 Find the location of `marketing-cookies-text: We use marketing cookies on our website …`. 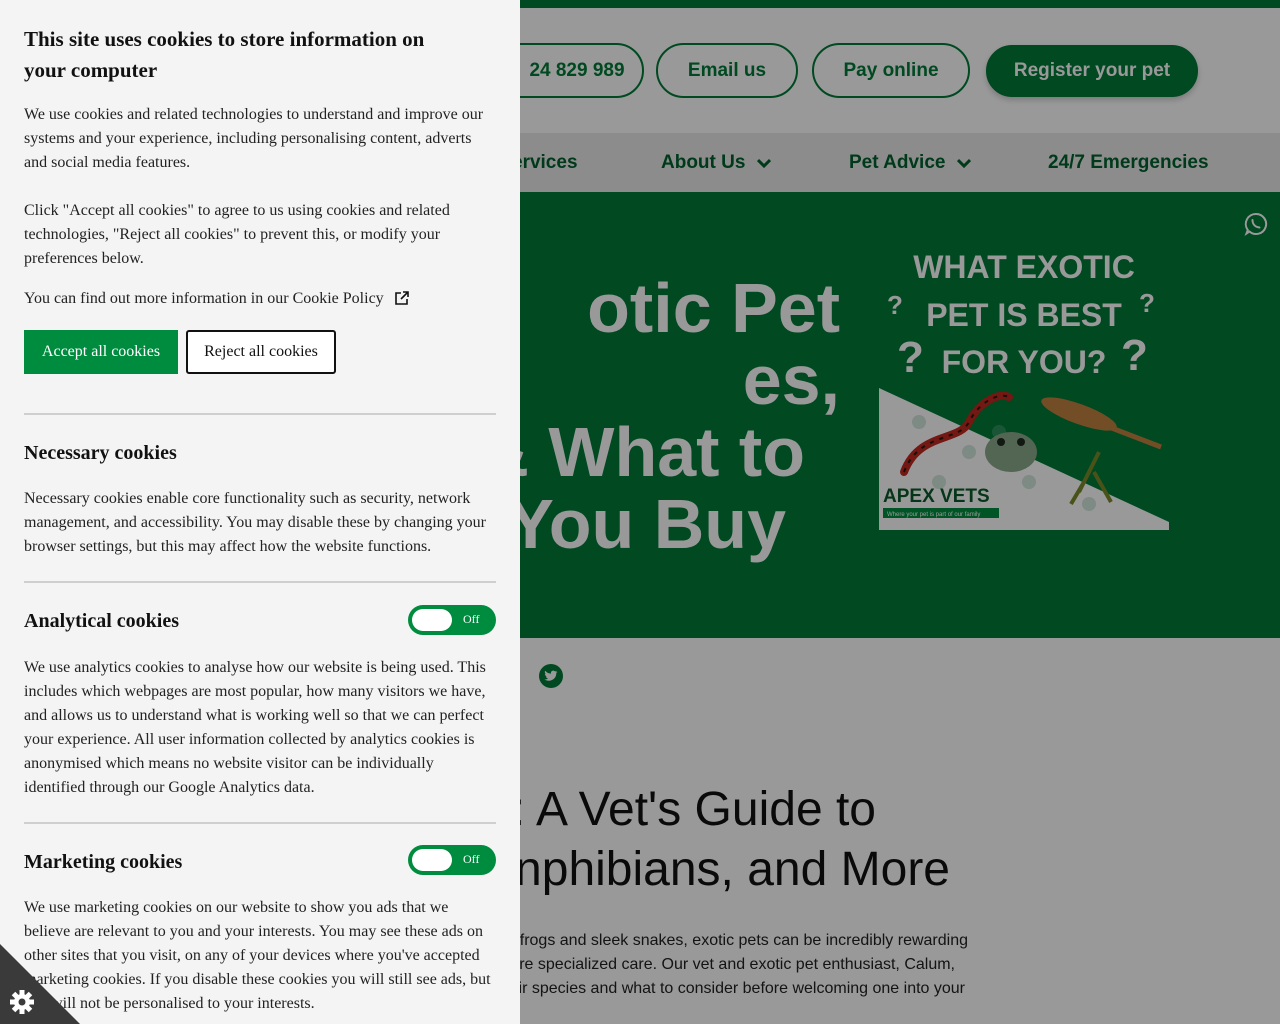

marketing-cookies-text: We use marketing cookies on our website … is located at coordinates (257, 955).